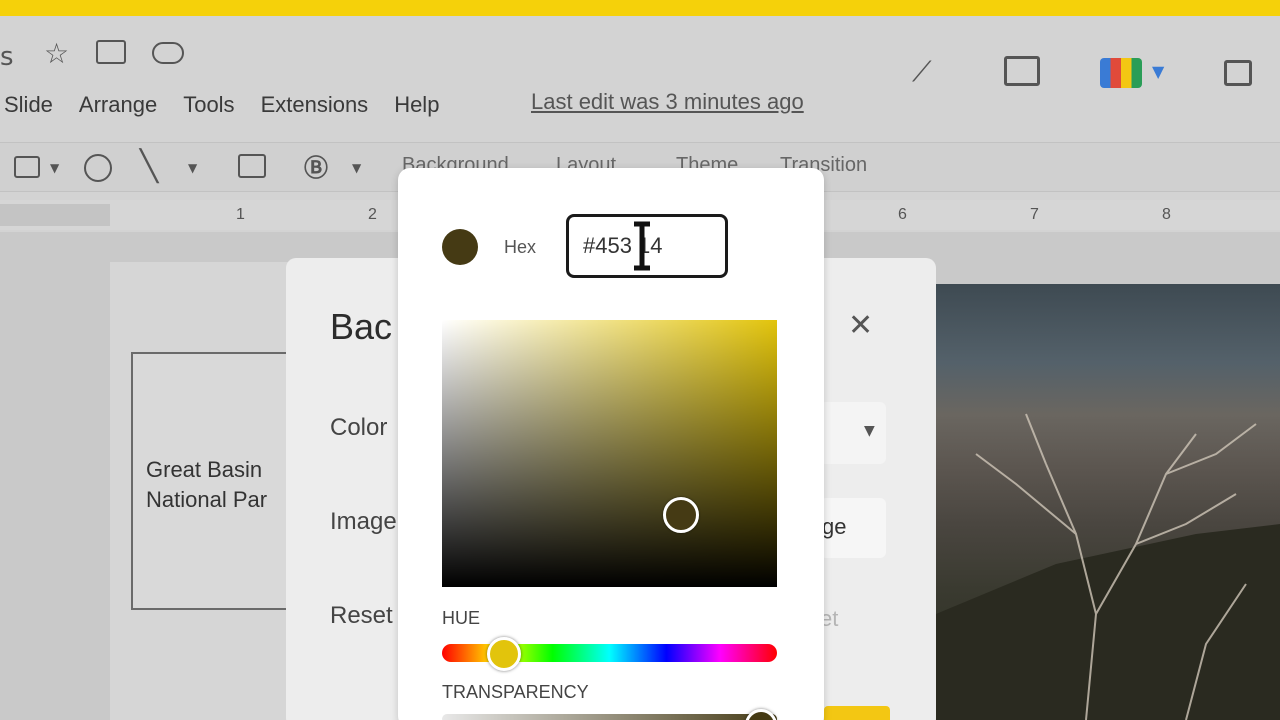  Describe the element at coordinates (207, 499) in the screenshot. I see `slide-title-line2: National Par` at that location.